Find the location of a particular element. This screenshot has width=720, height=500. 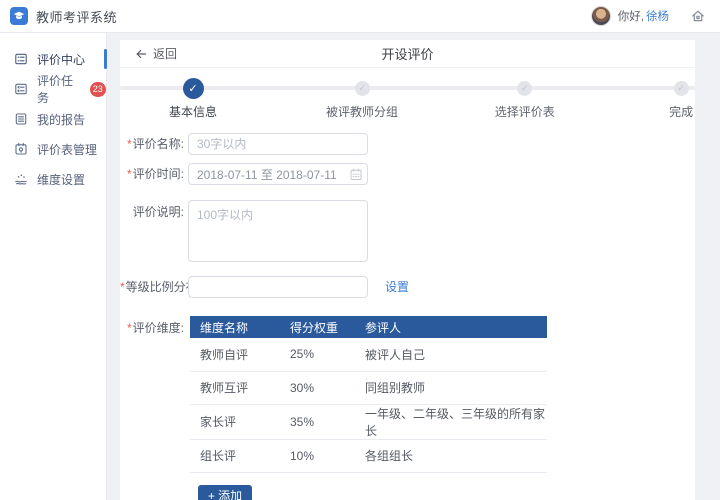

sidebar-item-evaluation-tasks: 评价任务 23 is located at coordinates (53, 89).